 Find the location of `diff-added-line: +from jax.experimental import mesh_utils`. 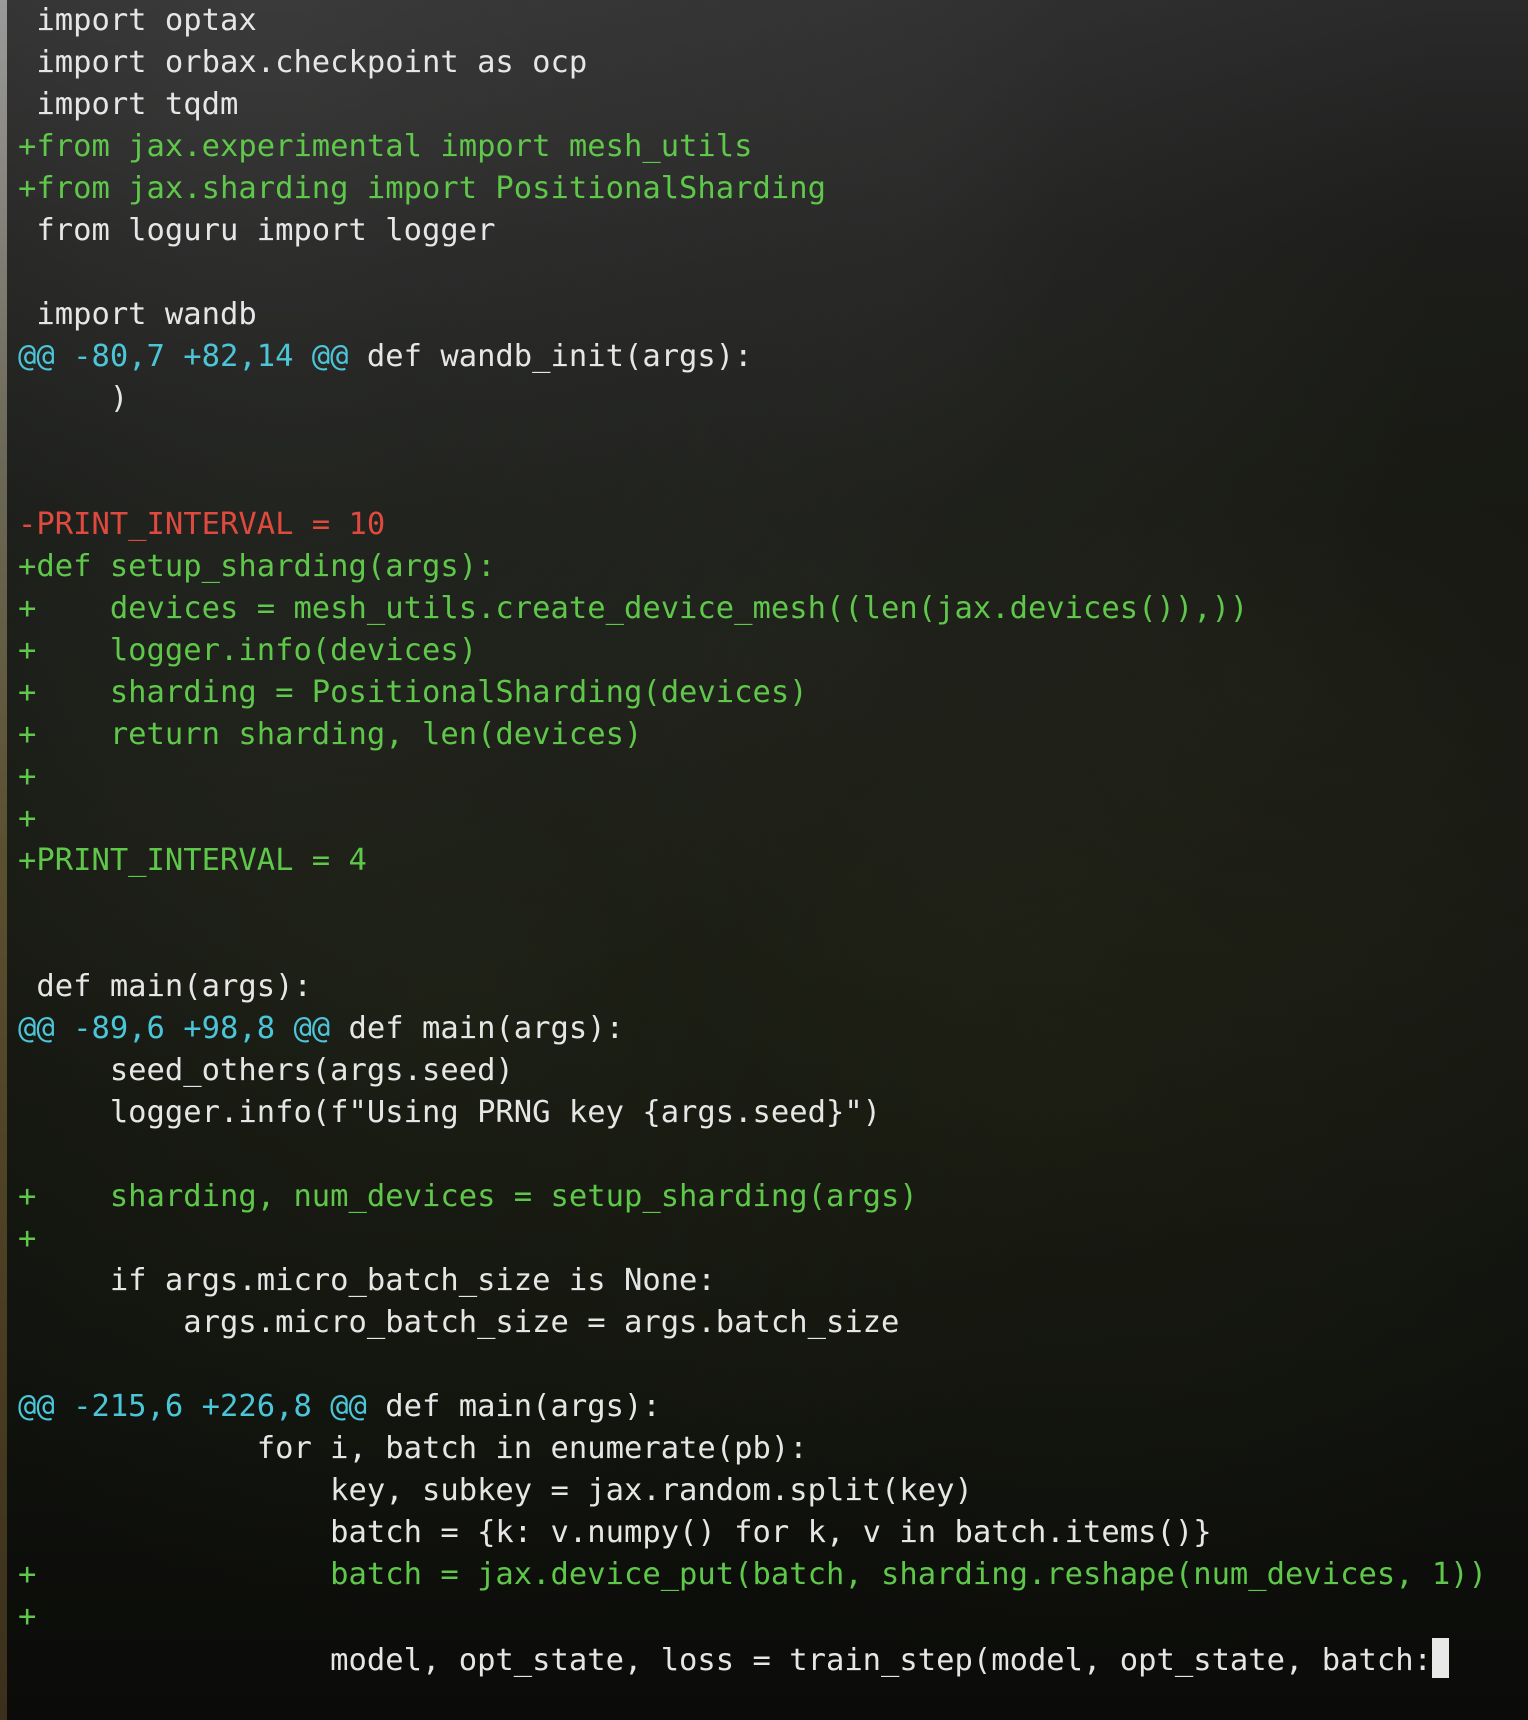

diff-added-line: +from jax.experimental import mesh_utils is located at coordinates (752, 147).